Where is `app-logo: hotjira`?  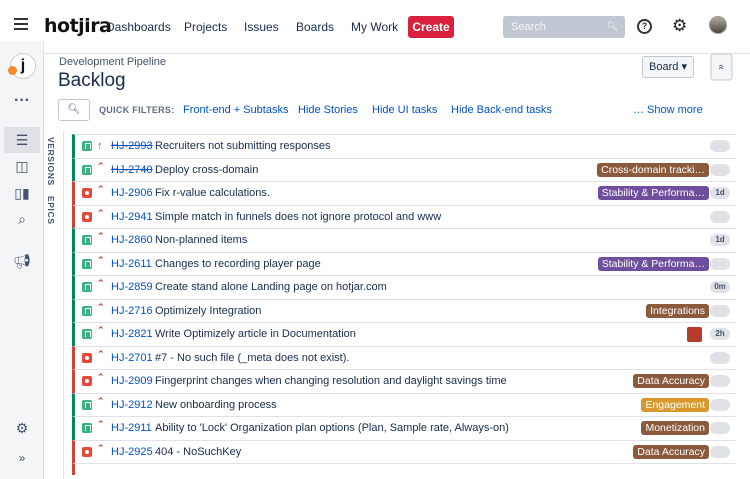
app-logo: hotjira is located at coordinates (78, 26).